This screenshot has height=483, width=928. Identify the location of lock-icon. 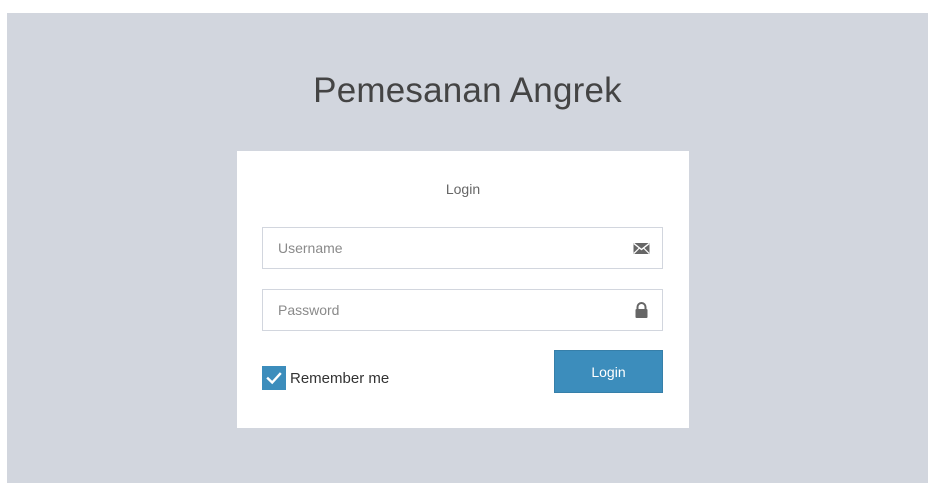
(641, 310).